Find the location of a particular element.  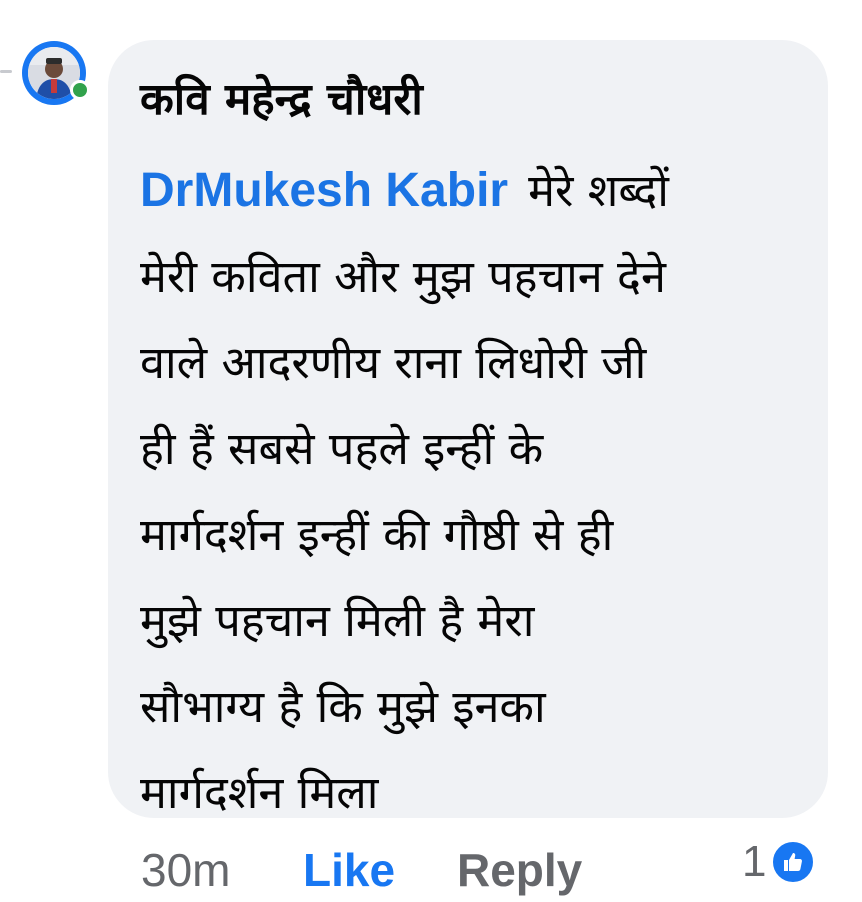

comment-line: मार्गदर्शन इन्हीं की गौष्ठी से ही is located at coordinates (377, 534).